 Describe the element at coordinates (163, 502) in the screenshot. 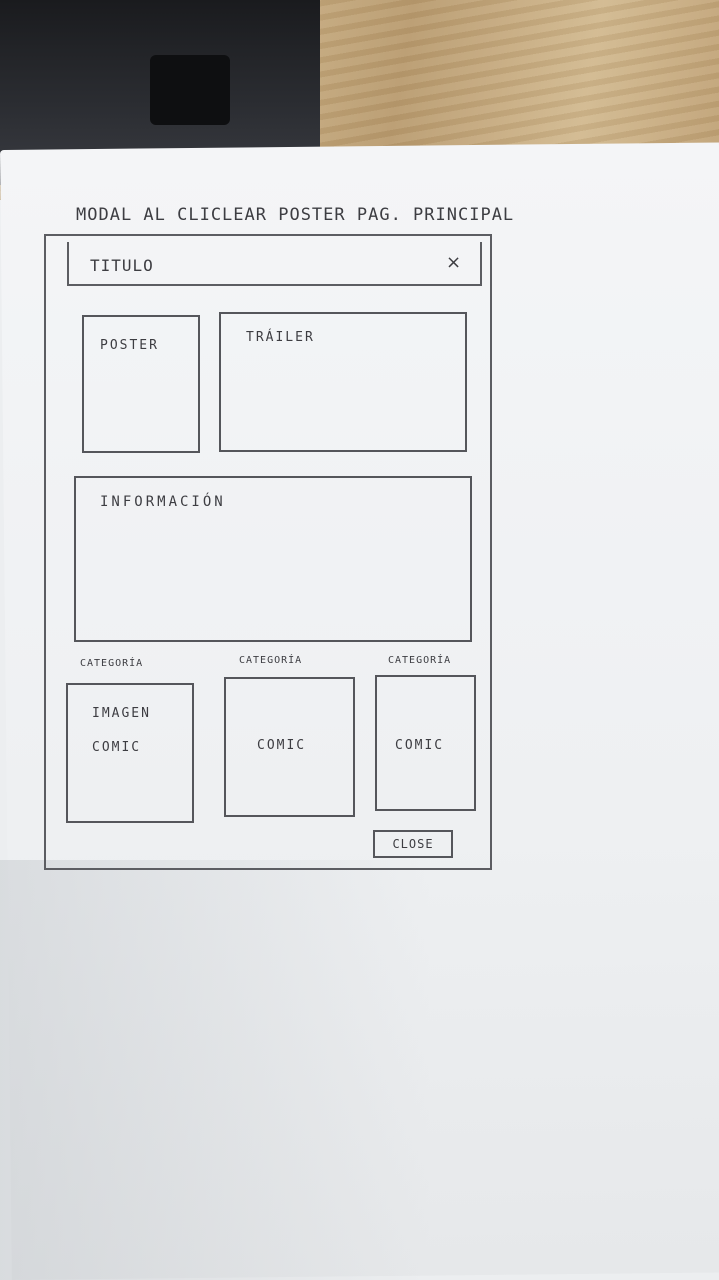

I see `information-label: INFORMACIÓN` at that location.